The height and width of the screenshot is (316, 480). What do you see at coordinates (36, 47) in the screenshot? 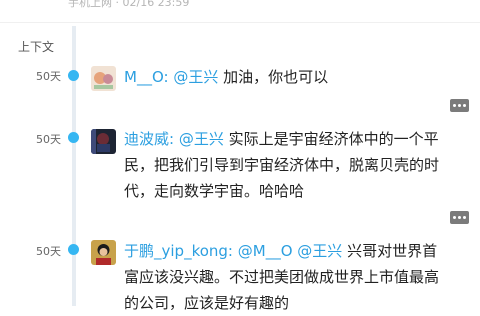
I see `context-label: 上下文` at bounding box center [36, 47].